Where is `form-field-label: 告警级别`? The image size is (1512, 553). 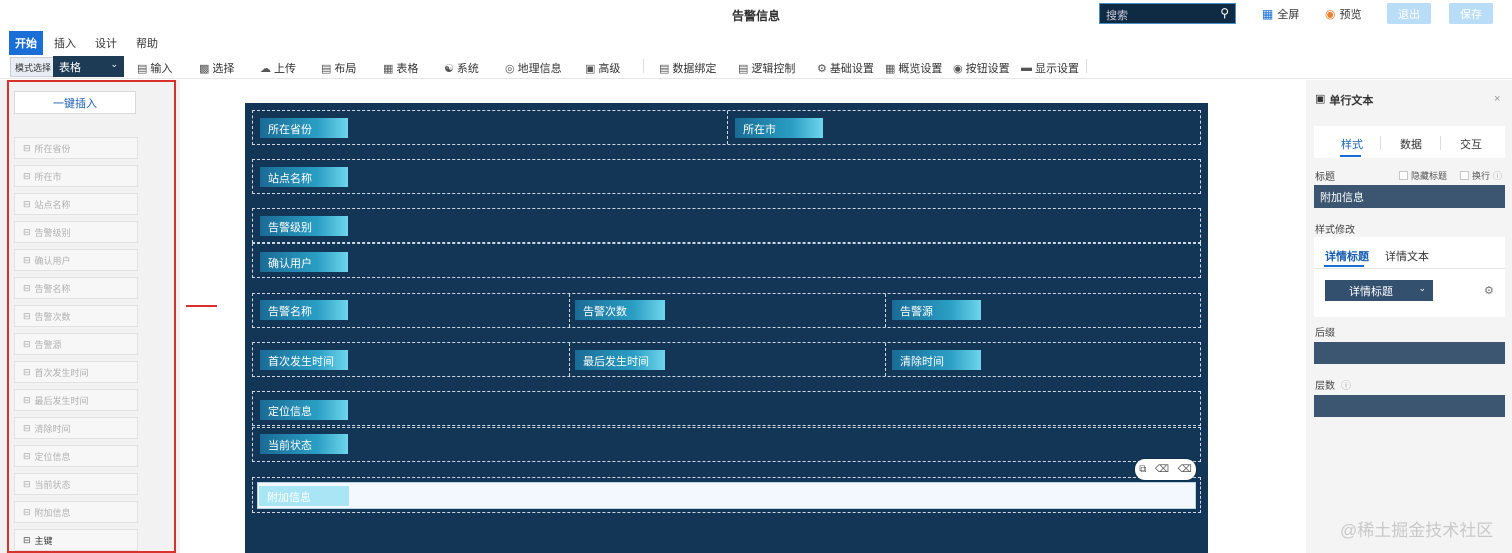
form-field-label: 告警级别 is located at coordinates (304, 226).